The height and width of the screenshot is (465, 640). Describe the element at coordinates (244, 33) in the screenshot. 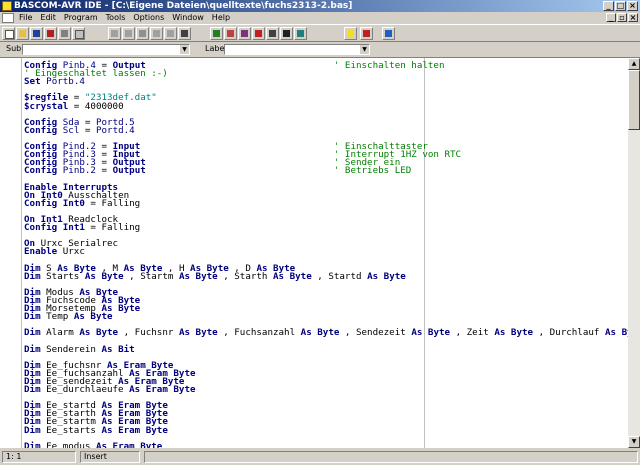

I see `compile-all-icon` at that location.